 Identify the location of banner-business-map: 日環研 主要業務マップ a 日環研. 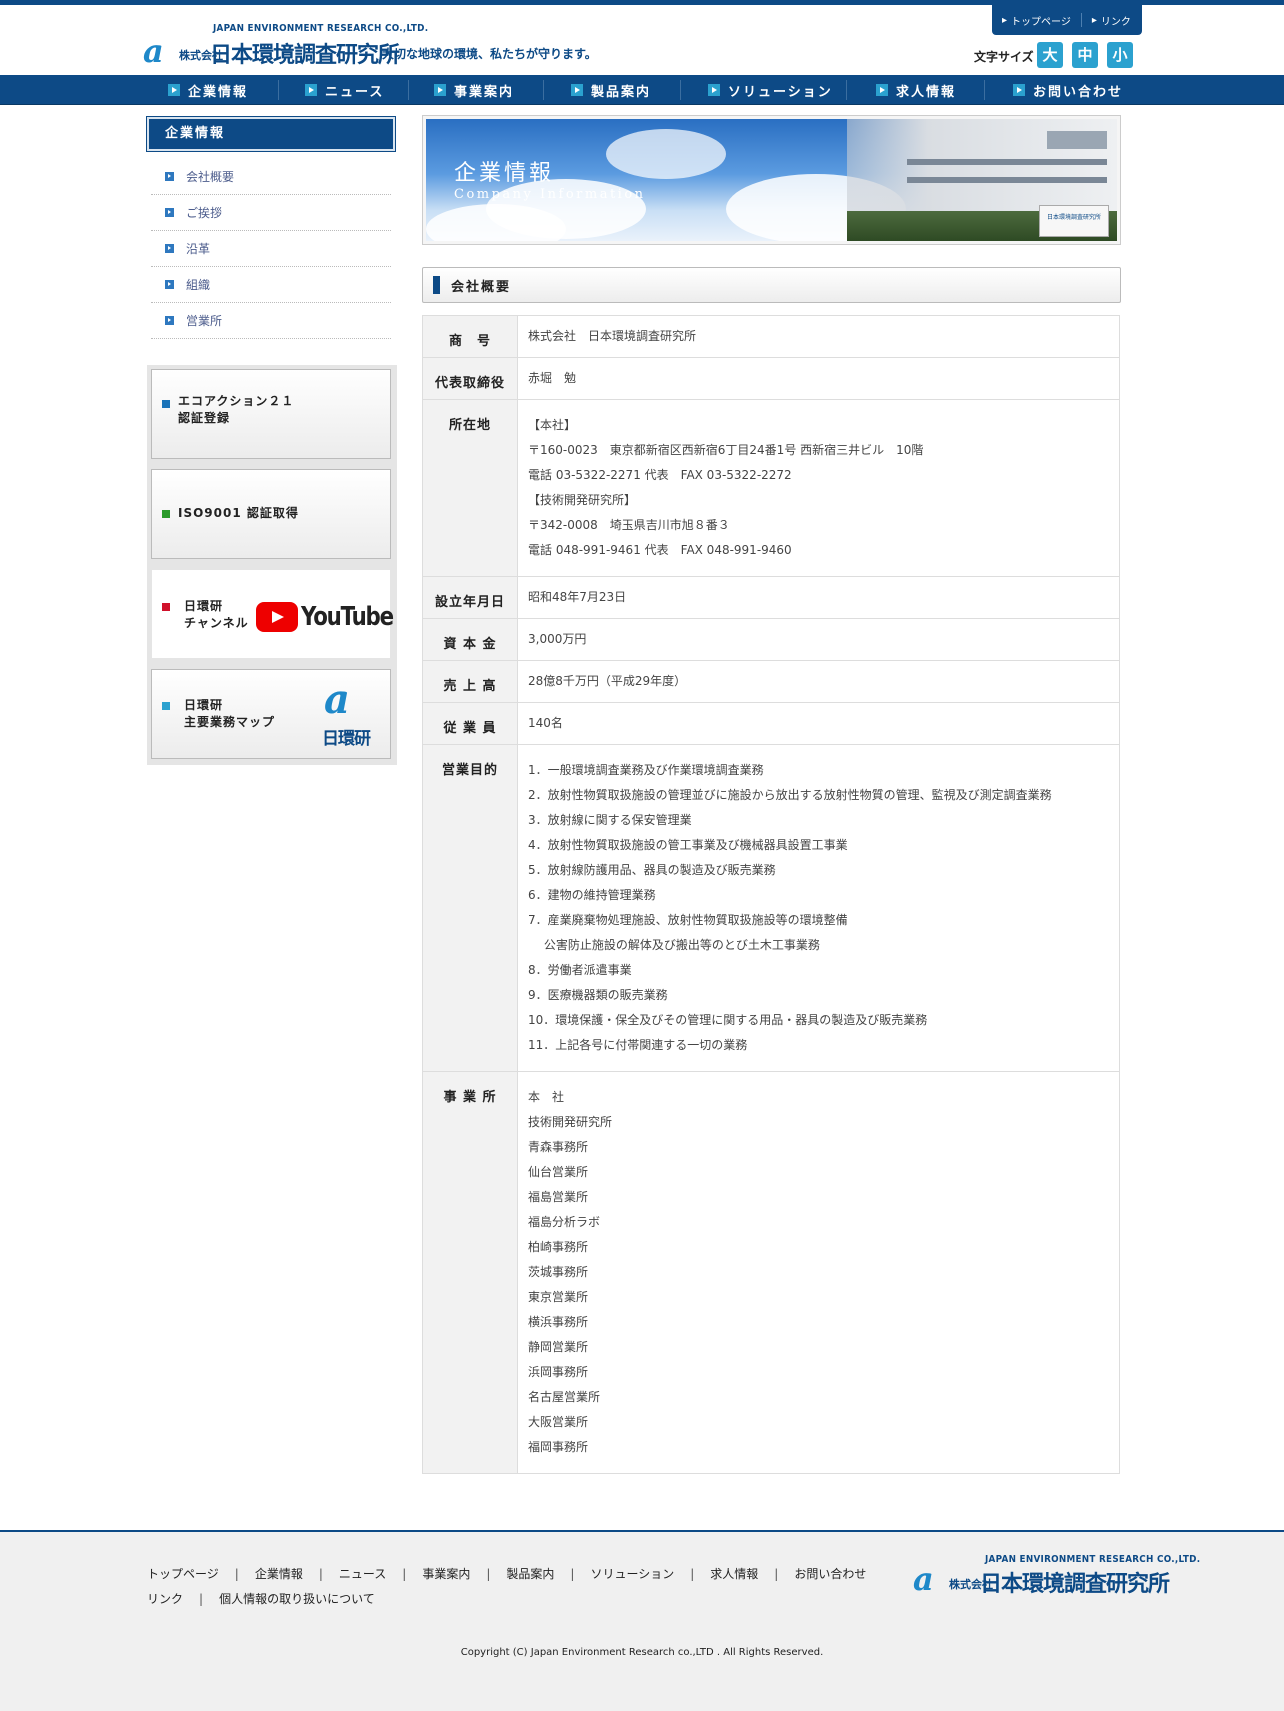
(271, 714).